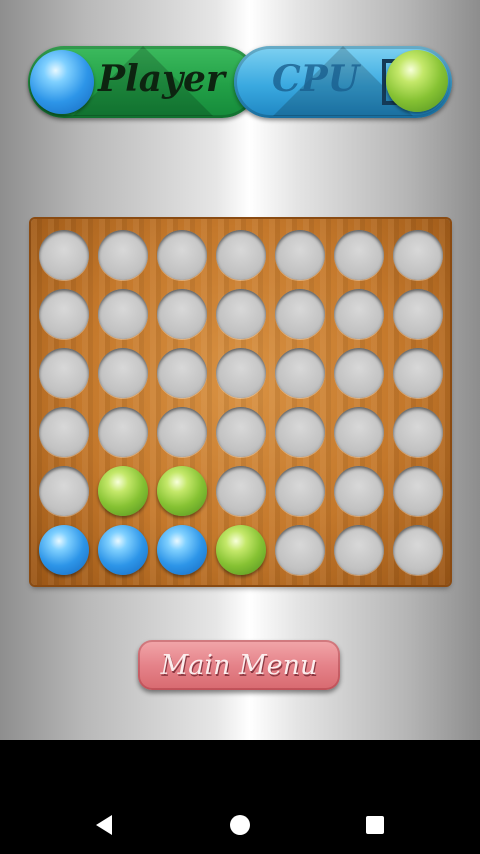 The height and width of the screenshot is (854, 480). I want to click on main-menu-label: Main Menu, so click(239, 665).